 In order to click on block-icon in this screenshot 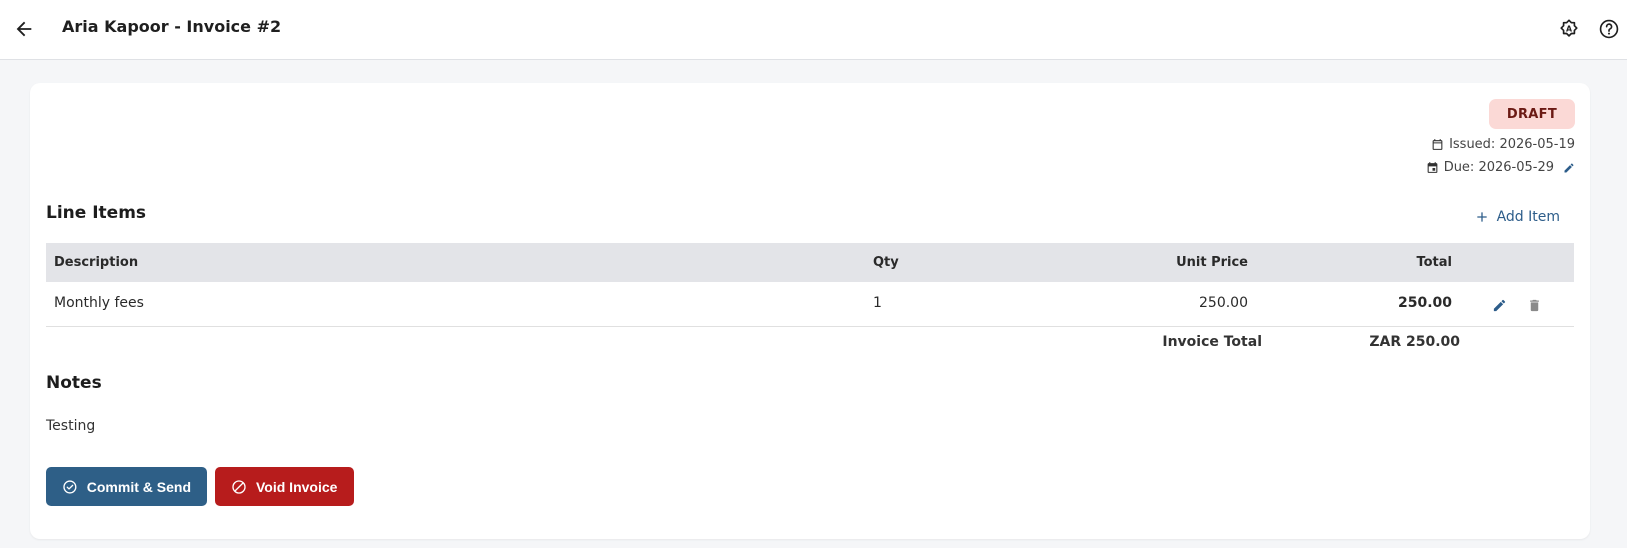, I will do `click(239, 486)`.